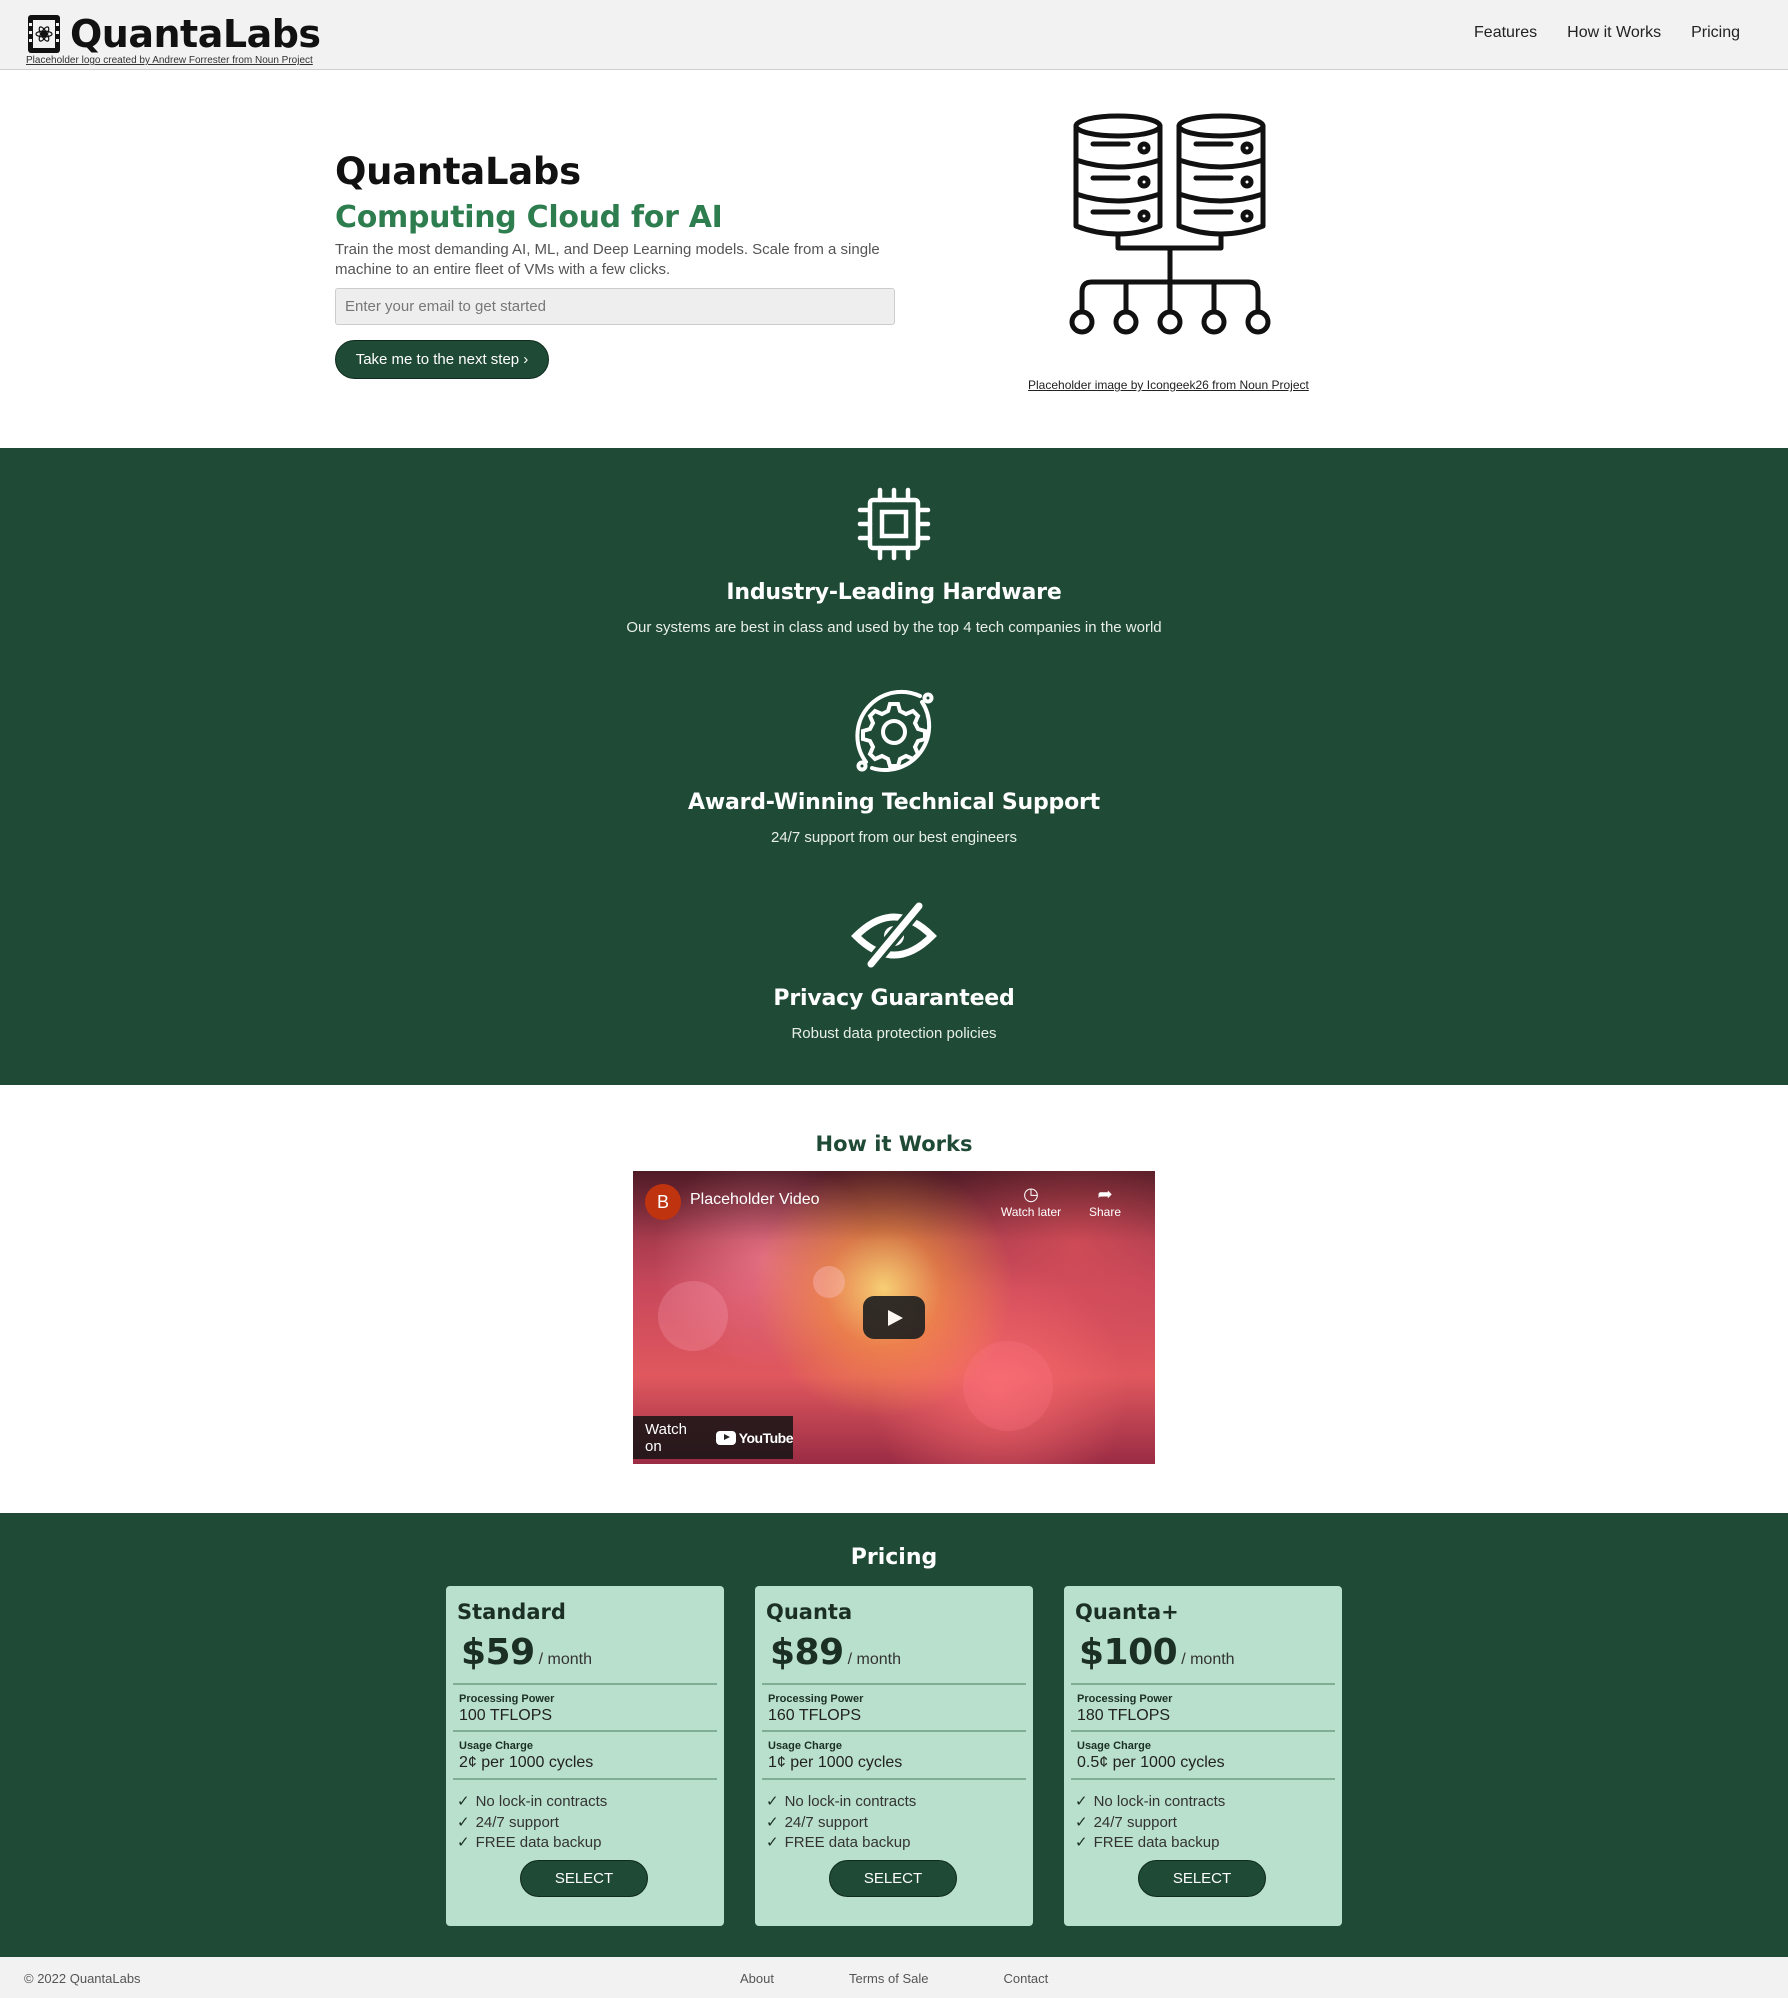 The image size is (1788, 1998). Describe the element at coordinates (506, 1715) in the screenshot. I see `power-value: 100 TFLOPS` at that location.